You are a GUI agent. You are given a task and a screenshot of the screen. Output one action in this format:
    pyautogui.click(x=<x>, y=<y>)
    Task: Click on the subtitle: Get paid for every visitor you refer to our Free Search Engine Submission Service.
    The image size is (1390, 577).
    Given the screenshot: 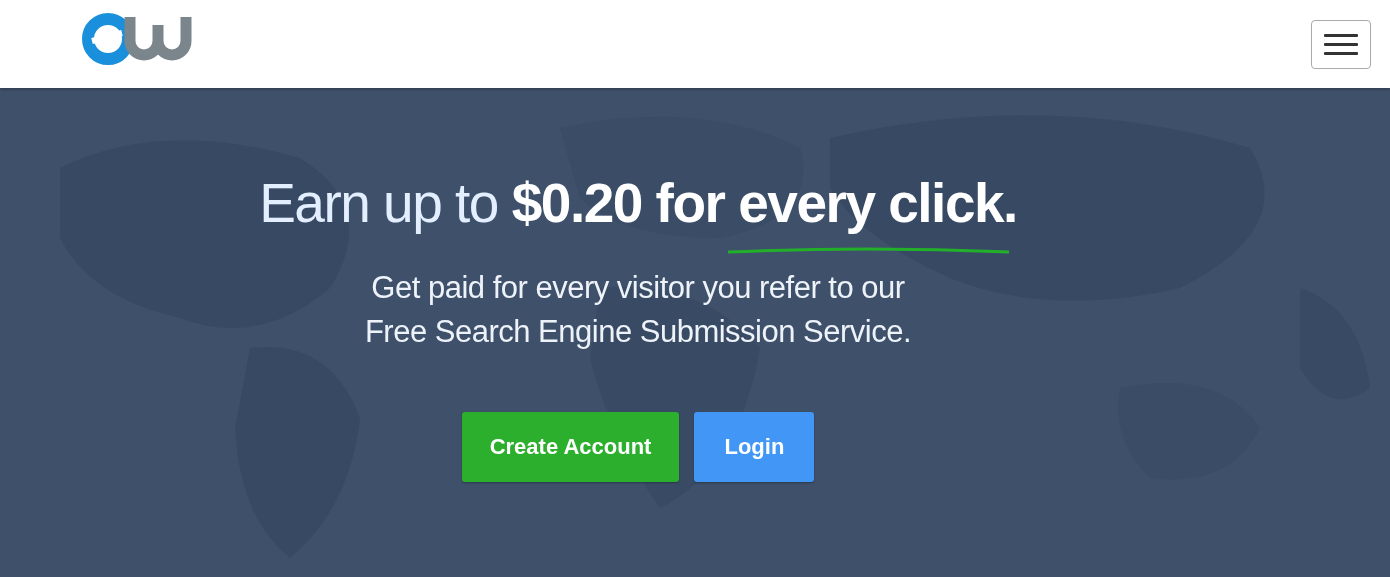 What is the action you would take?
    pyautogui.click(x=638, y=310)
    